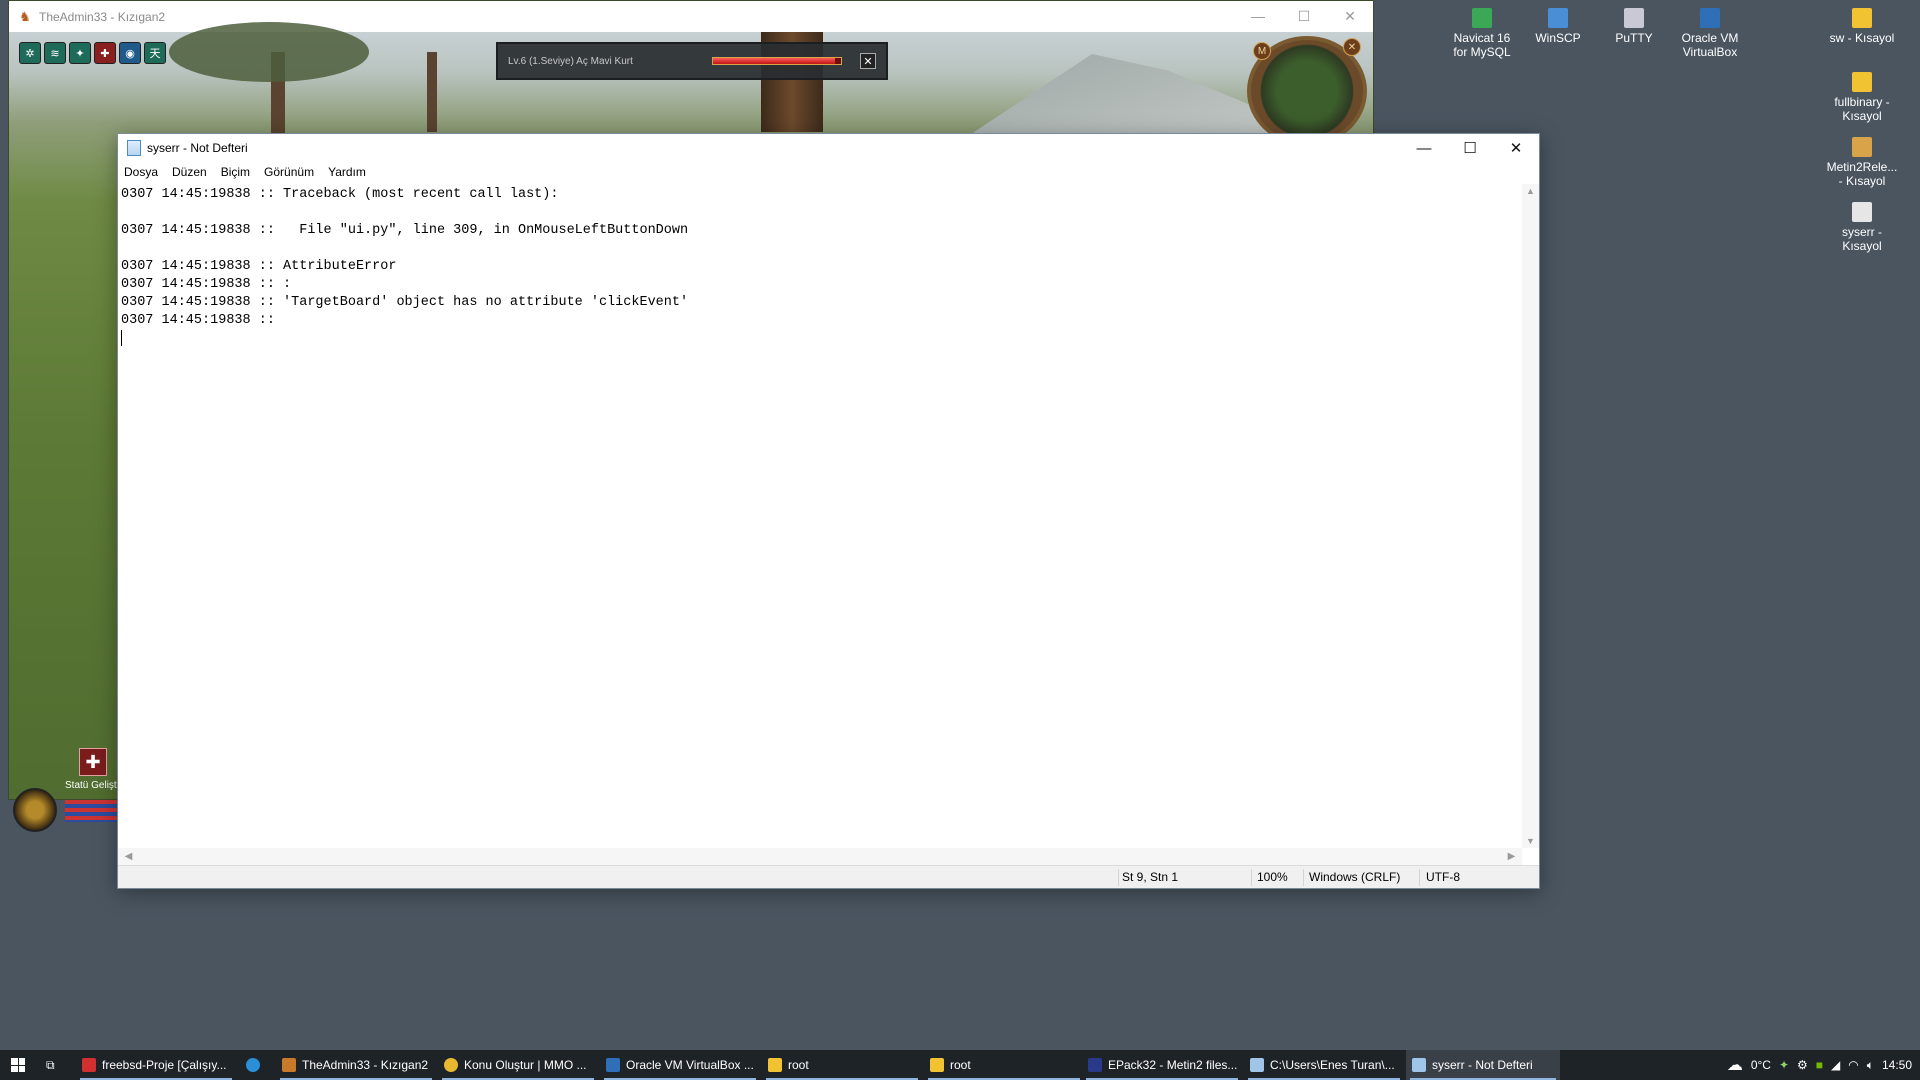 Image resolution: width=1920 pixels, height=1080 pixels. I want to click on desktop-icon-virtualbox: Oracle VM VirtualBox, so click(1710, 33).